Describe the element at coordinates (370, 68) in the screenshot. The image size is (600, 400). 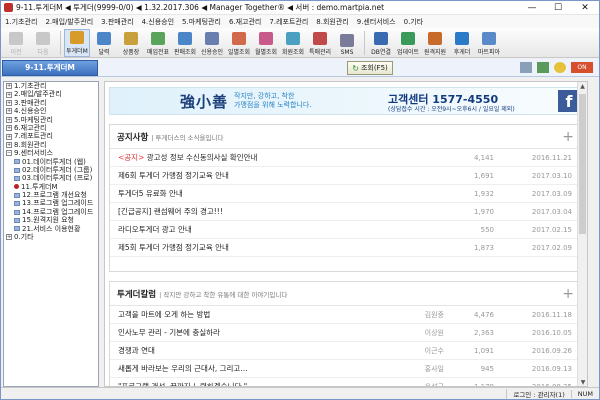
I see `search-button: ↻ 조회(F5)` at that location.